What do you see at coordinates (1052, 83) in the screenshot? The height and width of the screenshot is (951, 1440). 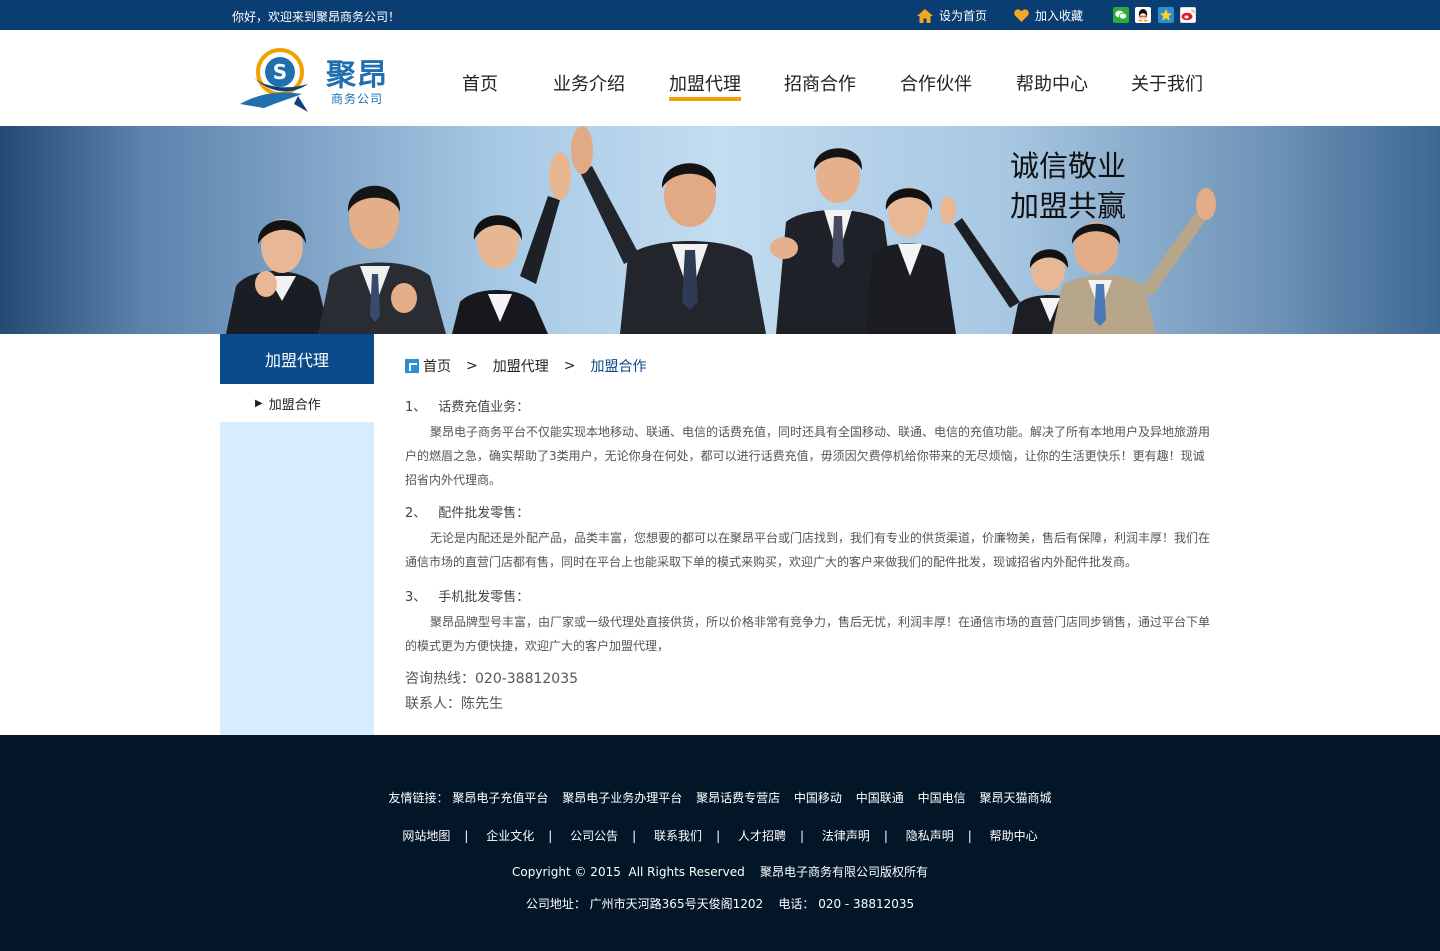 I see `nav-help: 帮助中心` at bounding box center [1052, 83].